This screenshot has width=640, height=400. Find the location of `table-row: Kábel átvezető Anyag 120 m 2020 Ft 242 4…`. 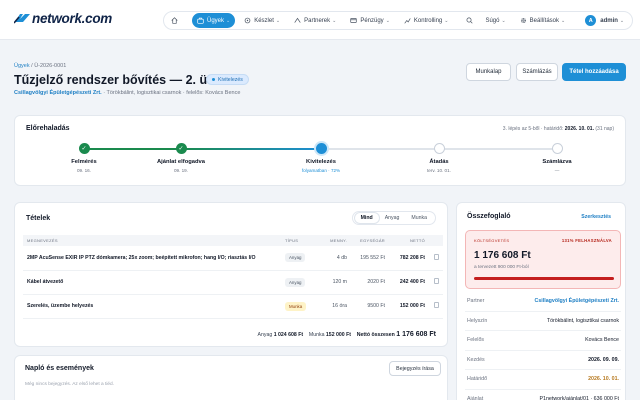

table-row: Kábel átvezető Anyag 120 m 2020 Ft 242 4… is located at coordinates (233, 282).